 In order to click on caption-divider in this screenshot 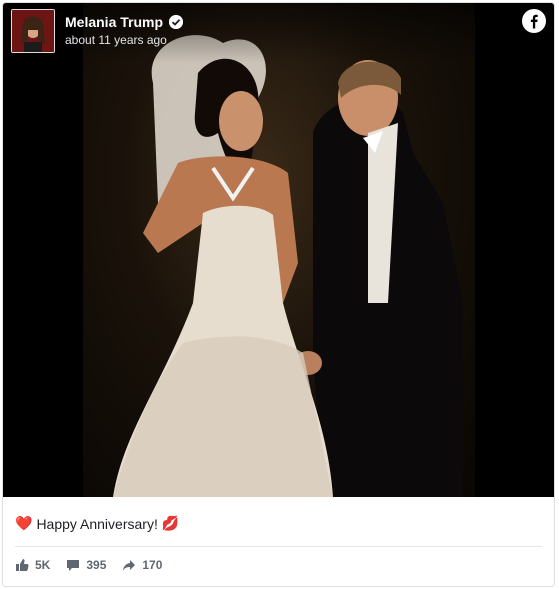, I will do `click(278, 546)`.